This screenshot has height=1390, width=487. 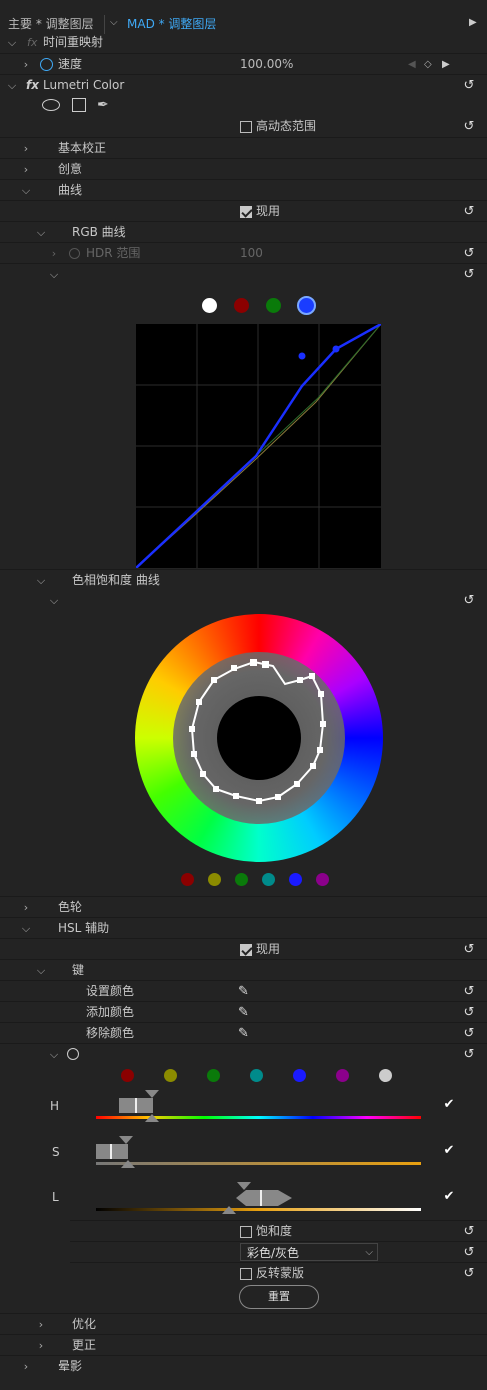 I want to click on reset-button: 重置, so click(x=279, y=1297).